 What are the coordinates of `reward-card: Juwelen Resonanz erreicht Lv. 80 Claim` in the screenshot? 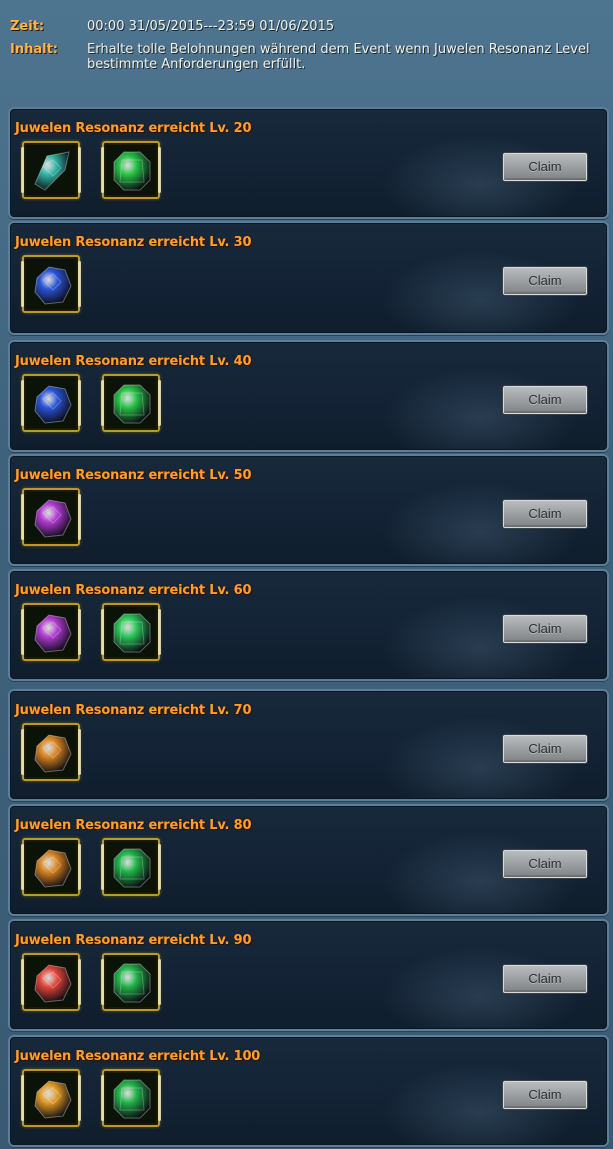 It's located at (308, 860).